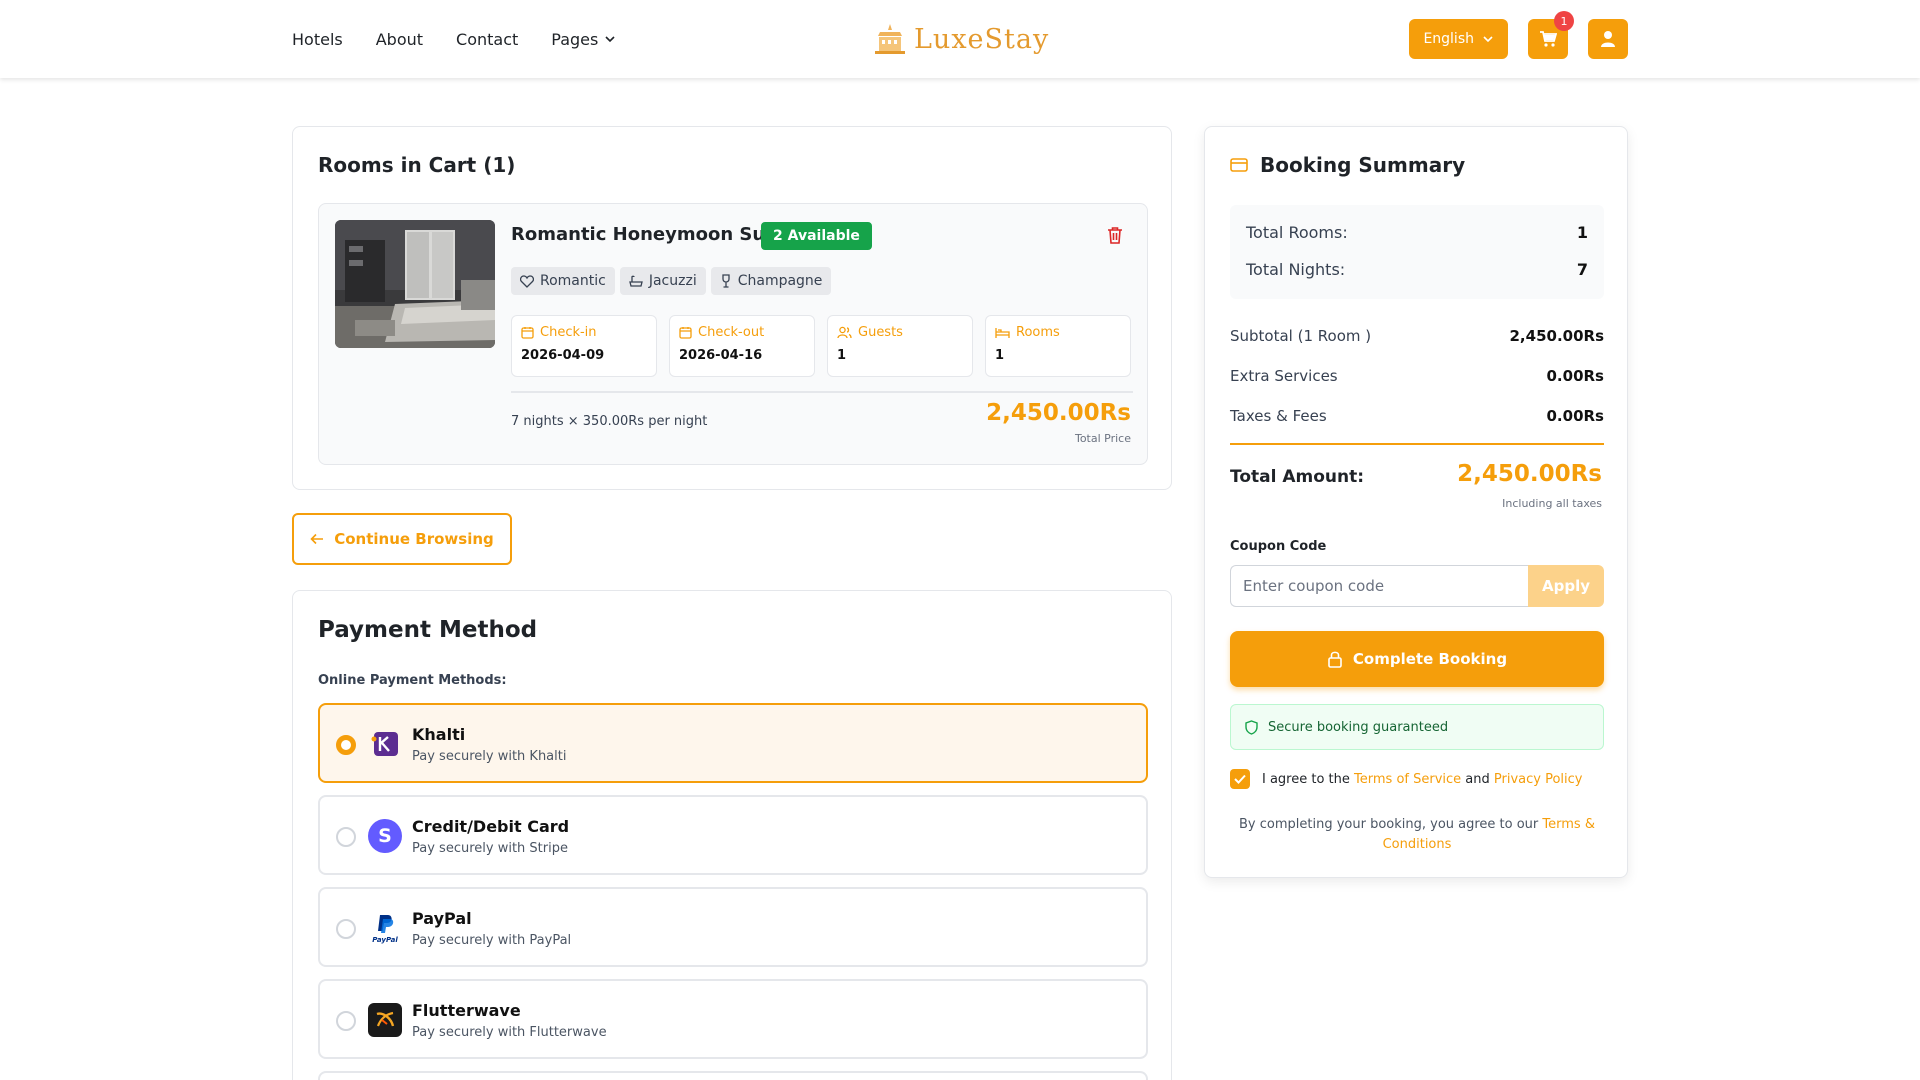  Describe the element at coordinates (563, 281) in the screenshot. I see `tag-romantic: Romantic` at that location.